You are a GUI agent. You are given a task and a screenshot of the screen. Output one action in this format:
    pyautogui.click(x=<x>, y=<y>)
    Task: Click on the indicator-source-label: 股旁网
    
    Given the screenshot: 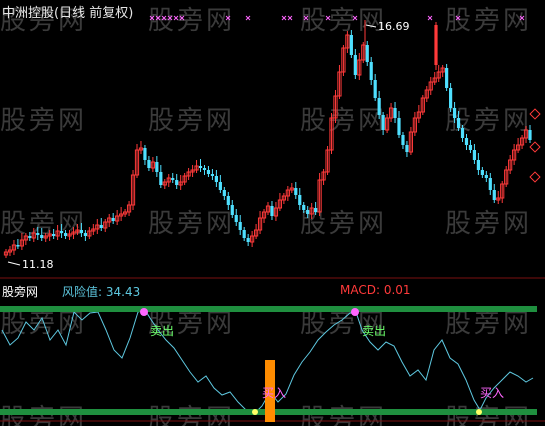 What is the action you would take?
    pyautogui.click(x=20, y=292)
    